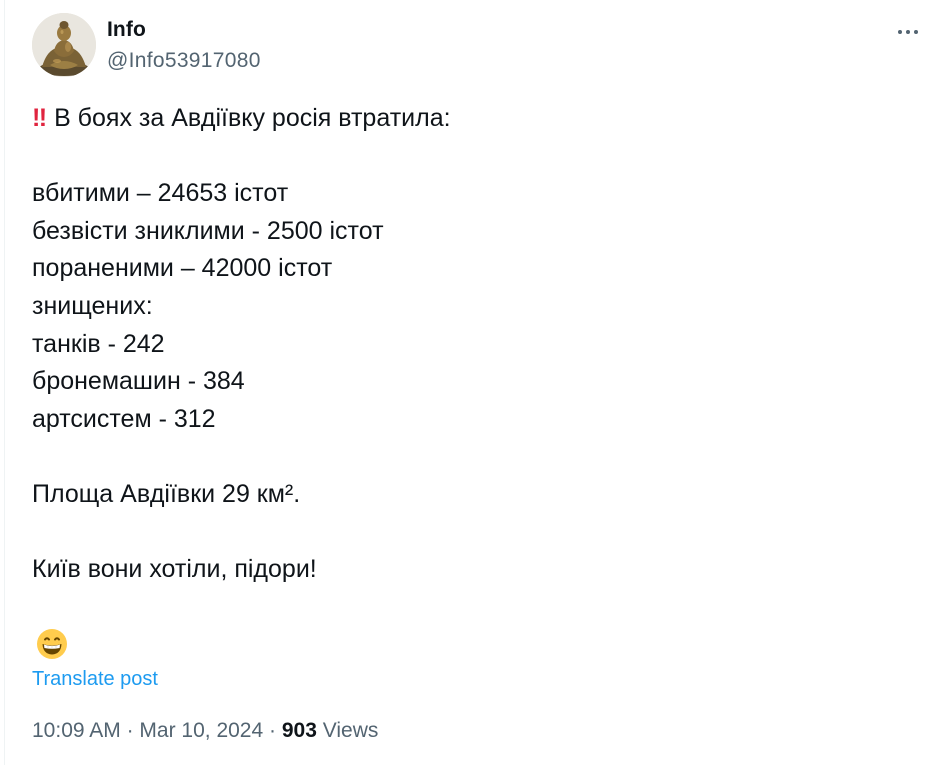 The image size is (939, 765). Describe the element at coordinates (138, 381) in the screenshot. I see `tweet-line: бронемашин - 384` at that location.